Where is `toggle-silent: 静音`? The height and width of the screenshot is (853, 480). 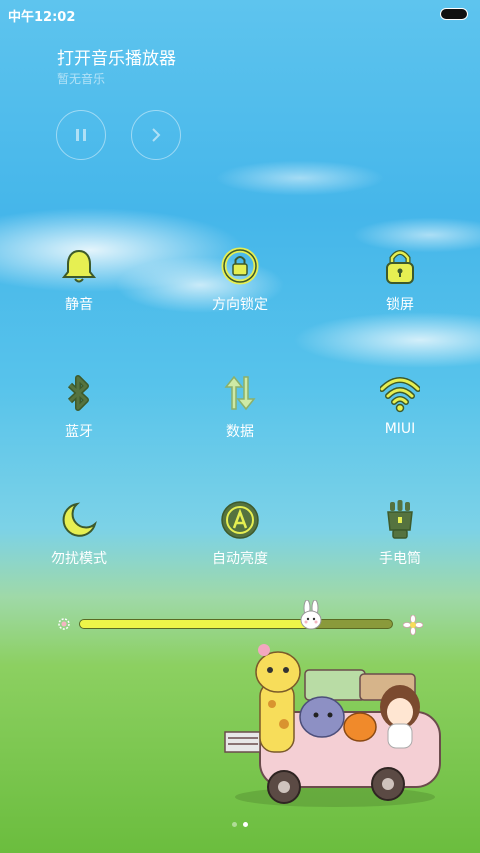
toggle-silent: 静音 is located at coordinates (79, 291).